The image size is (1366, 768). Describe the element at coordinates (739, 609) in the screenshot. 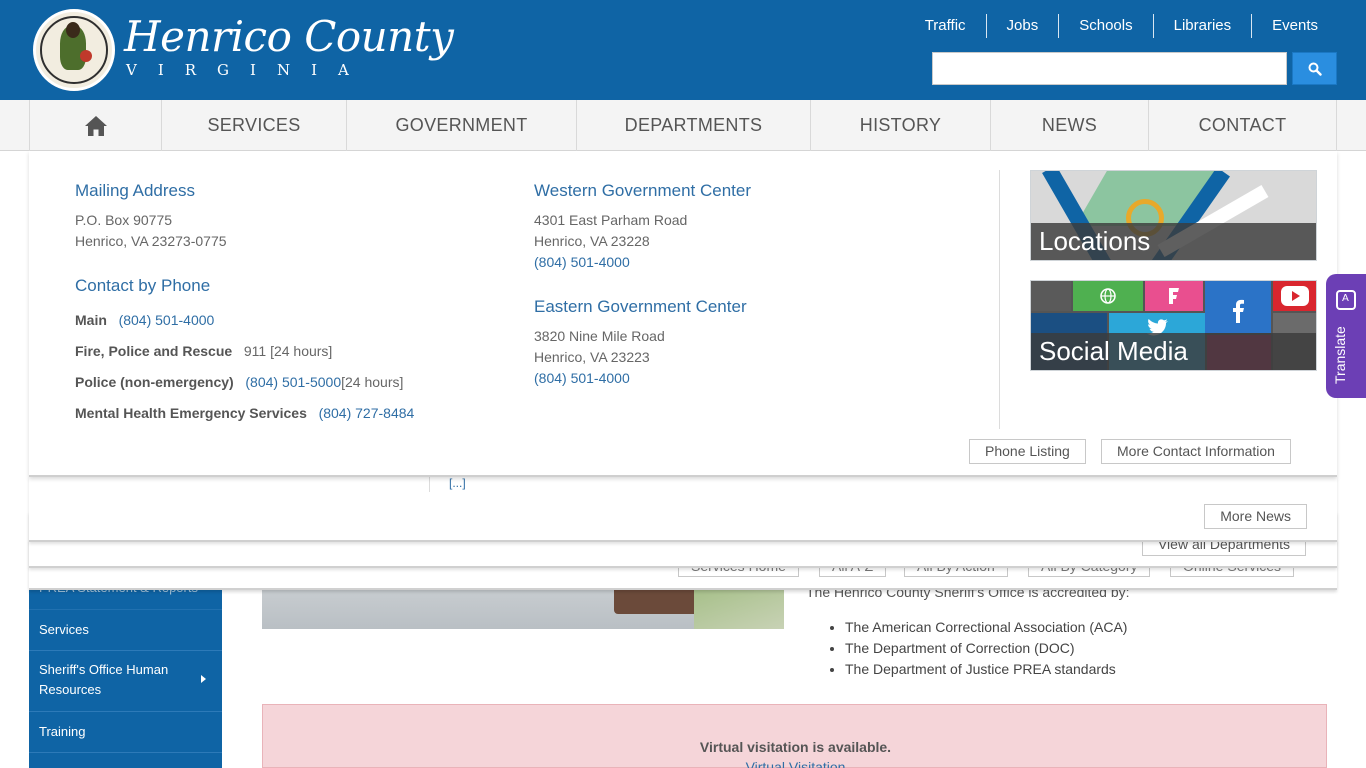

I see `photo-grass` at that location.